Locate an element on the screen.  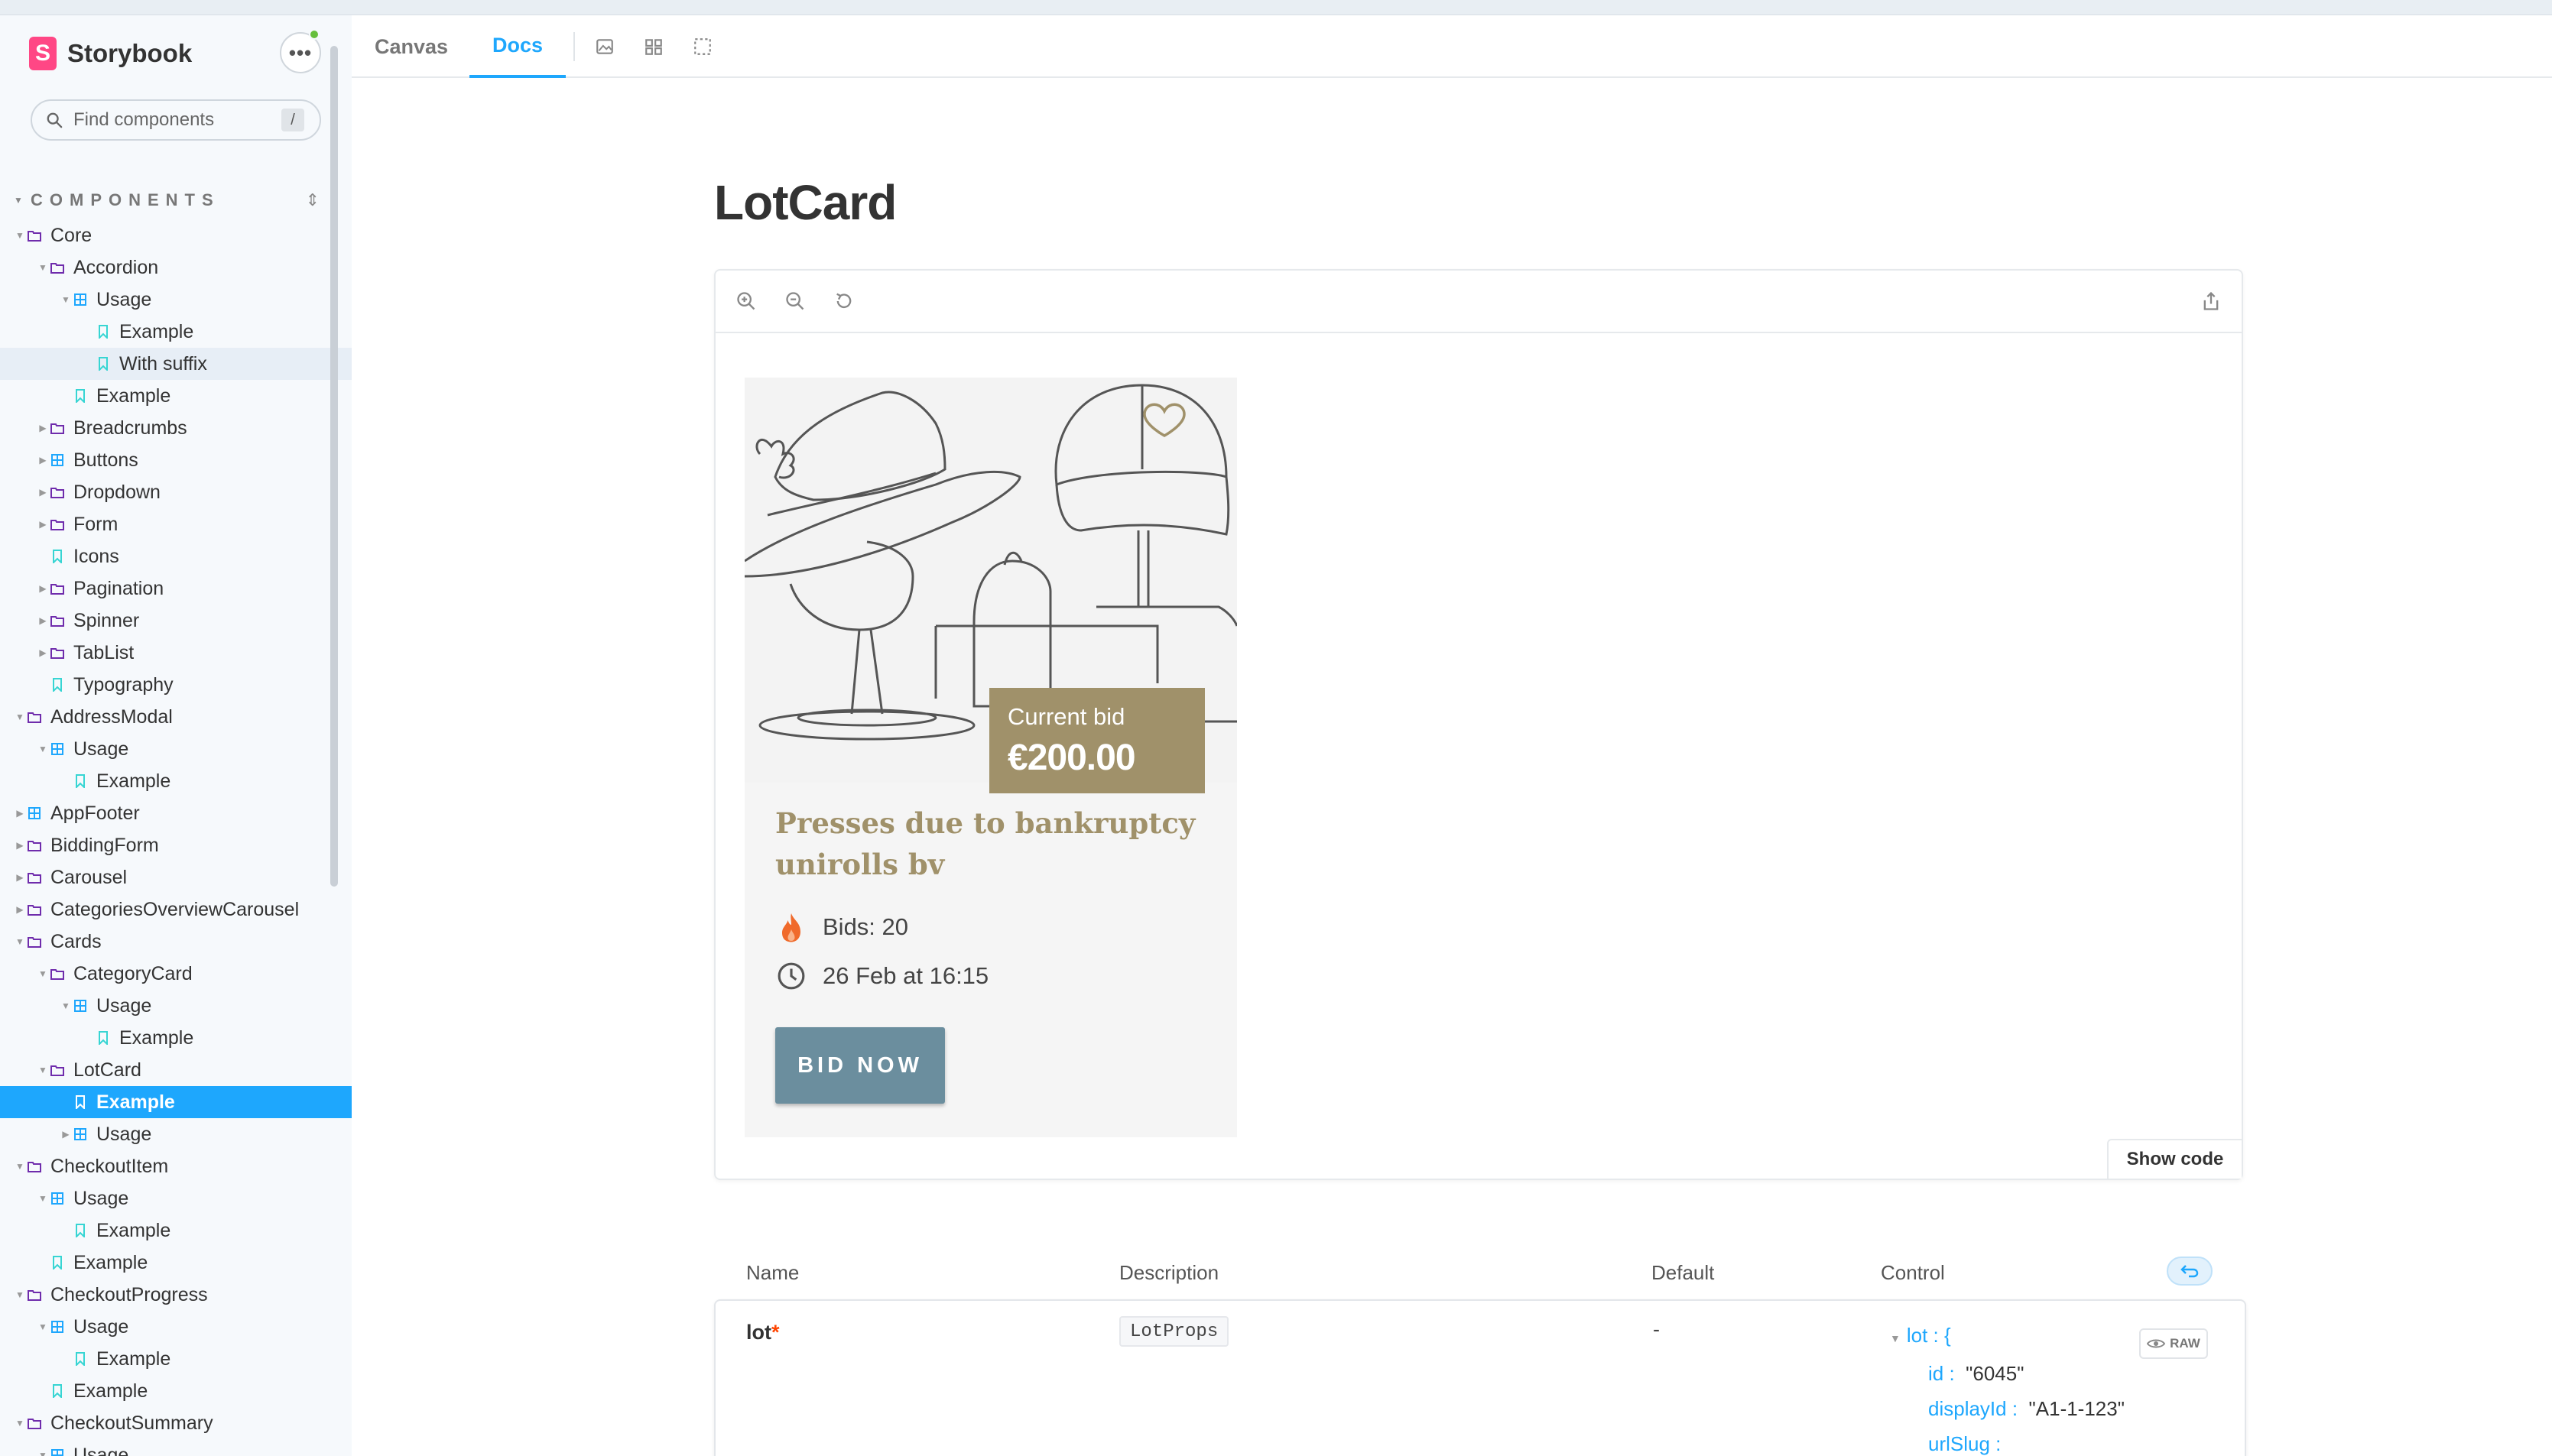
sidebar-item-checkoutitem: ▼ CheckoutItem is located at coordinates (176, 1166).